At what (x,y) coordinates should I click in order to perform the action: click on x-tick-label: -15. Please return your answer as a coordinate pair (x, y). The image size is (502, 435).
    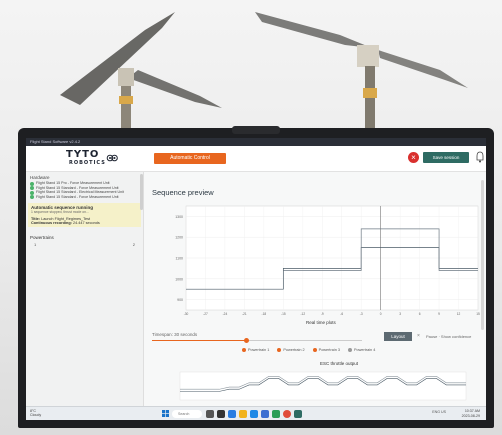
    Looking at the image, I should click on (283, 314).